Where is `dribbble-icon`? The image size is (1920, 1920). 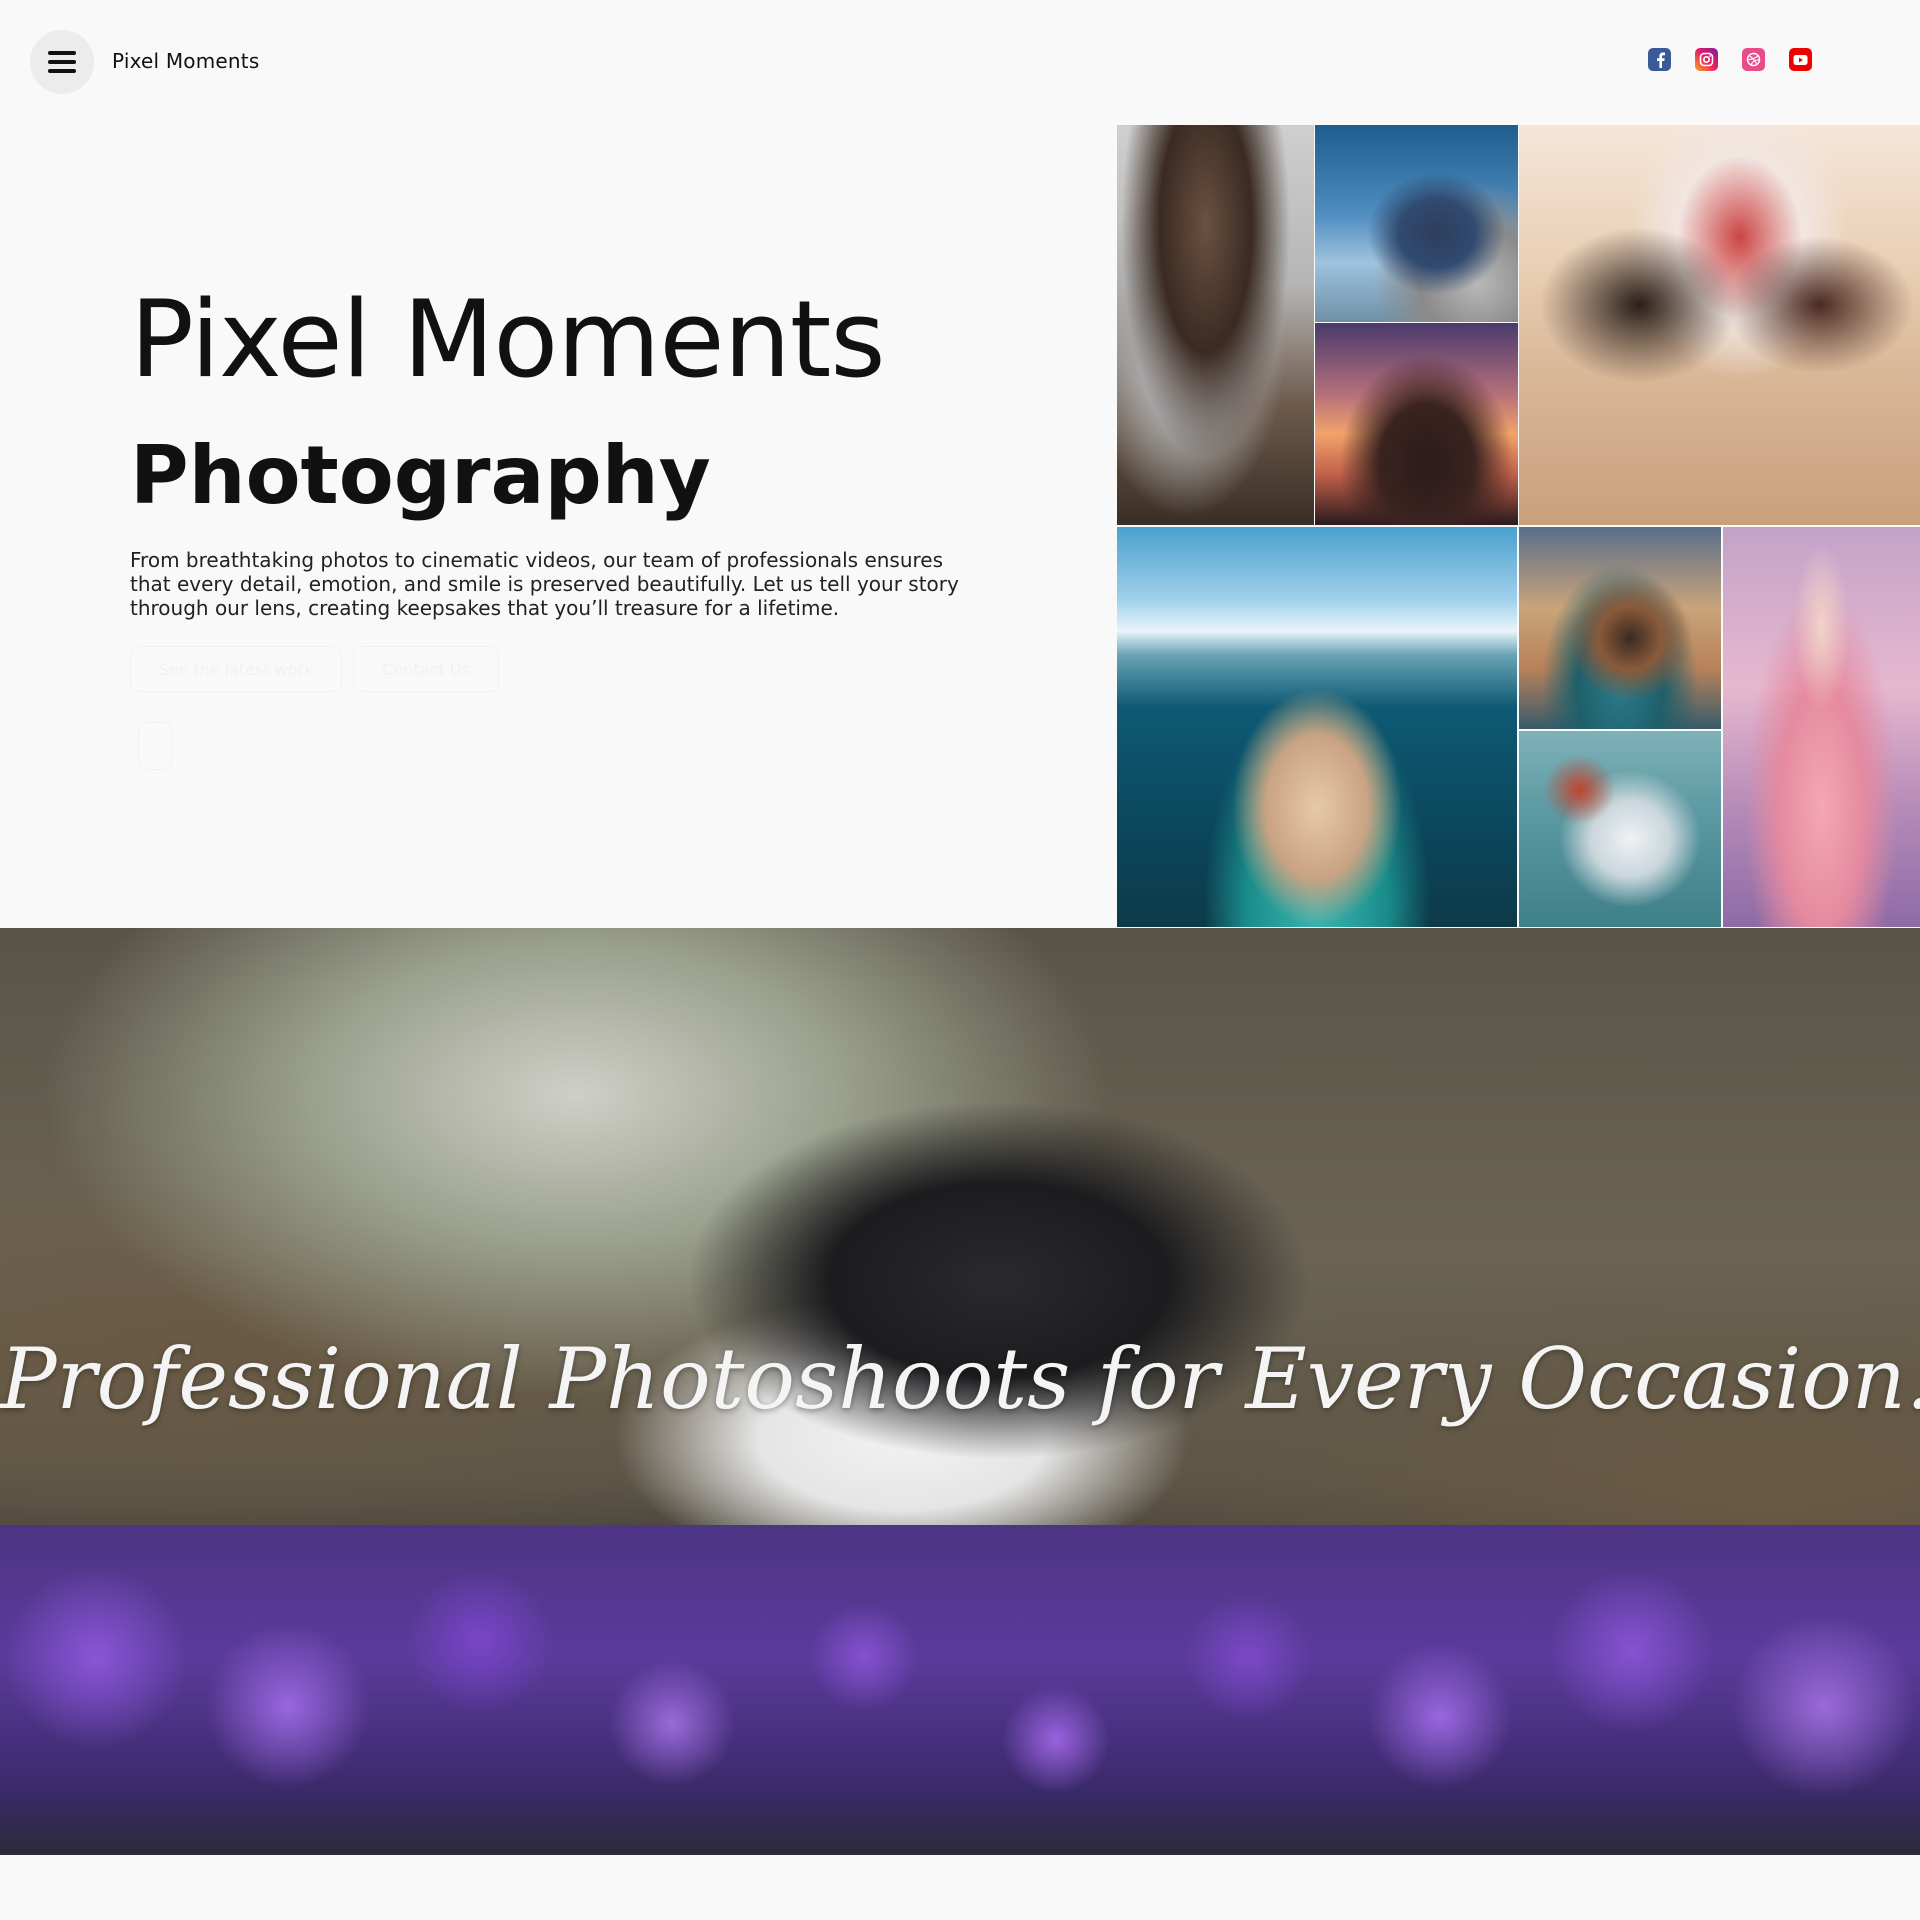
dribbble-icon is located at coordinates (1753, 59).